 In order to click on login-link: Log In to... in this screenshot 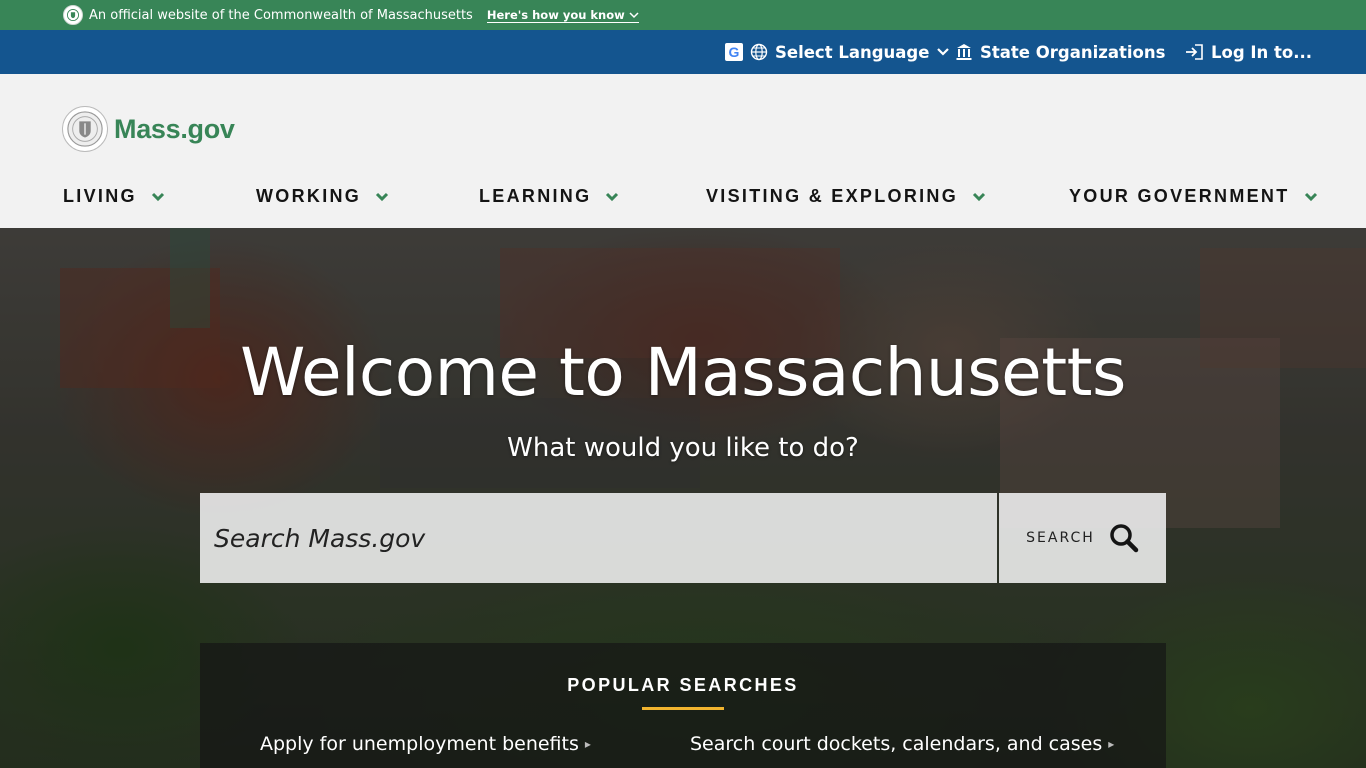, I will do `click(1248, 52)`.